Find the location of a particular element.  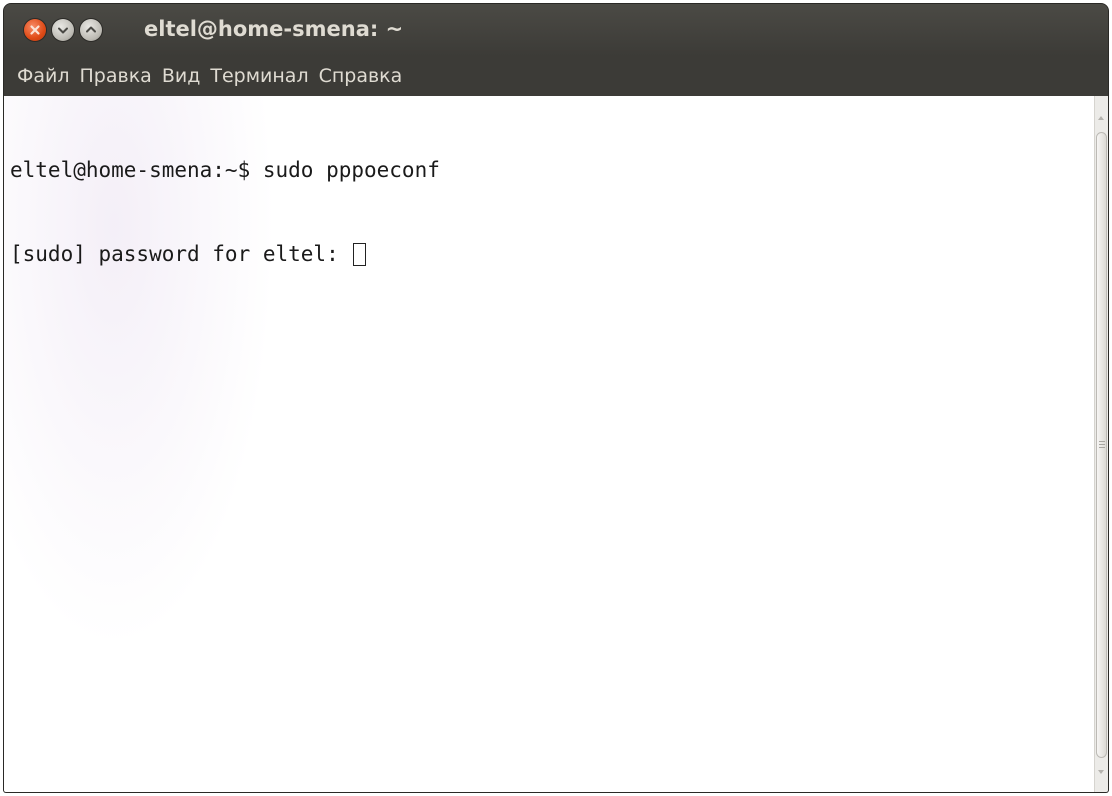

maximize-button is located at coordinates (91, 30).